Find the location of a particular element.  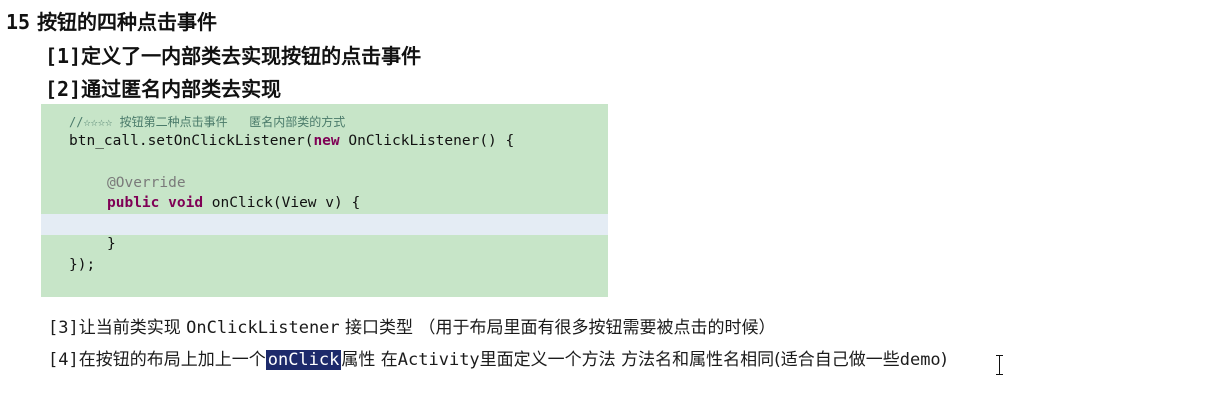

code-line: public void onClick(View v) { is located at coordinates (233, 203).